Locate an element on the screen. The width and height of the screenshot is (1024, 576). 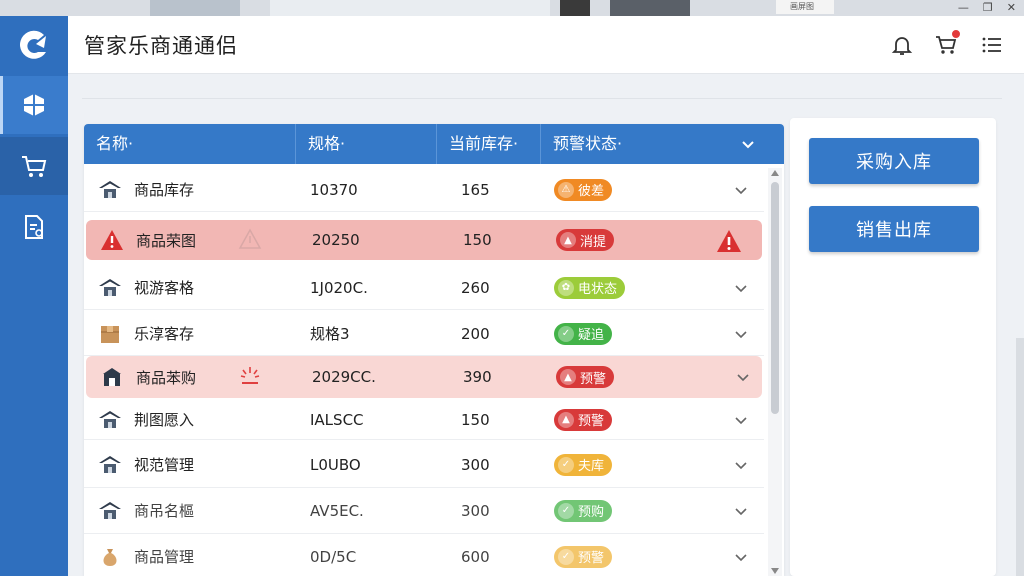
row-status: ▲ 预警 is located at coordinates (583, 419).